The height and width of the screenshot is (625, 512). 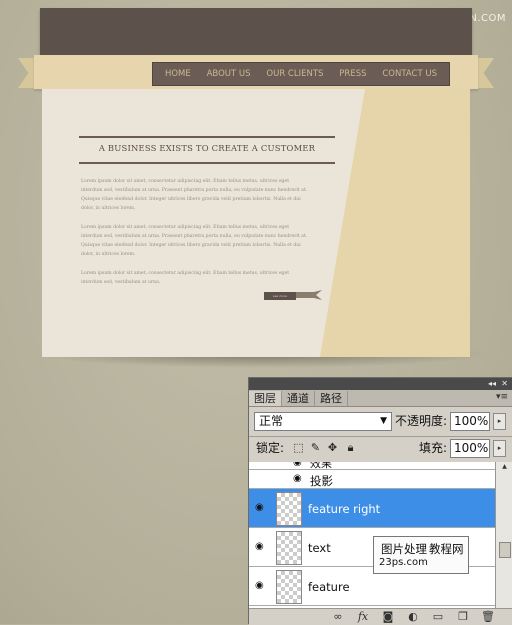 What do you see at coordinates (344, 509) in the screenshot?
I see `layer-name: feature right` at bounding box center [344, 509].